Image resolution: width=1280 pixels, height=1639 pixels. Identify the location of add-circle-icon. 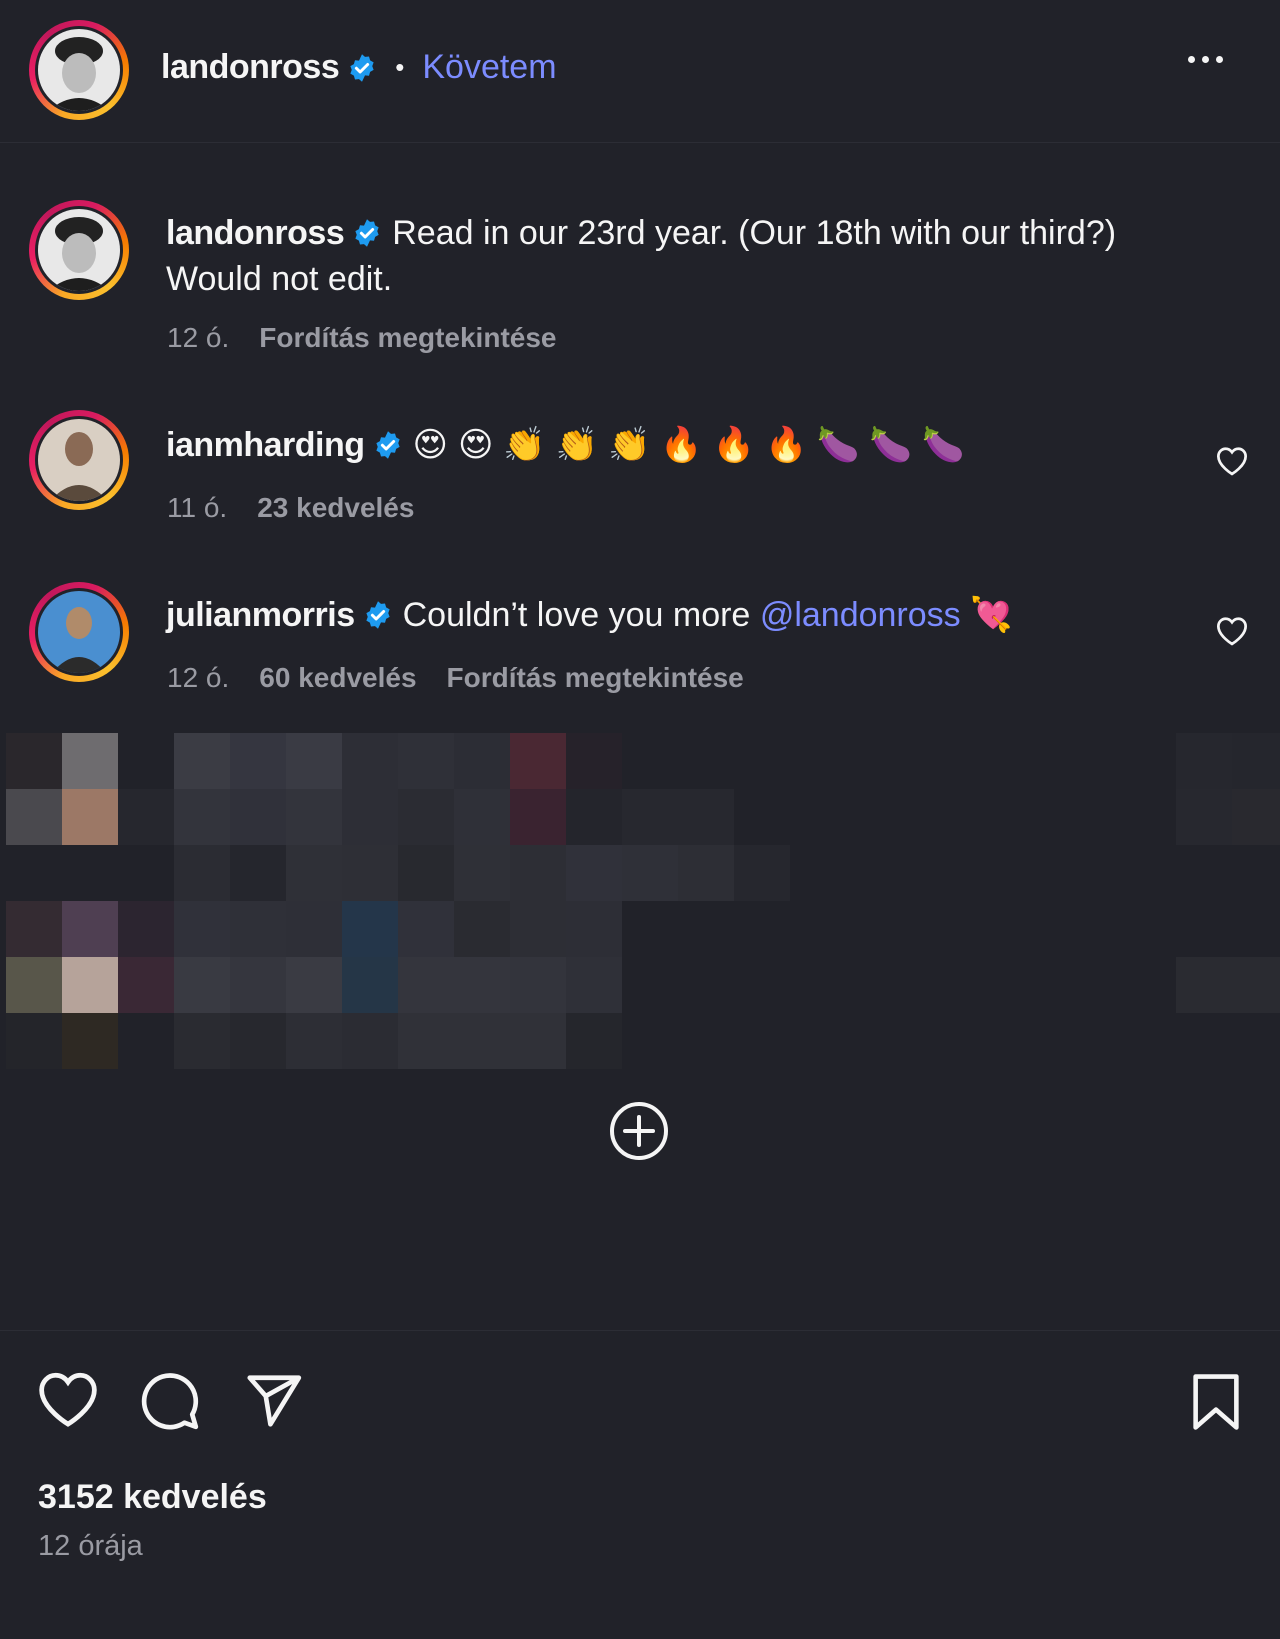
(639, 1131).